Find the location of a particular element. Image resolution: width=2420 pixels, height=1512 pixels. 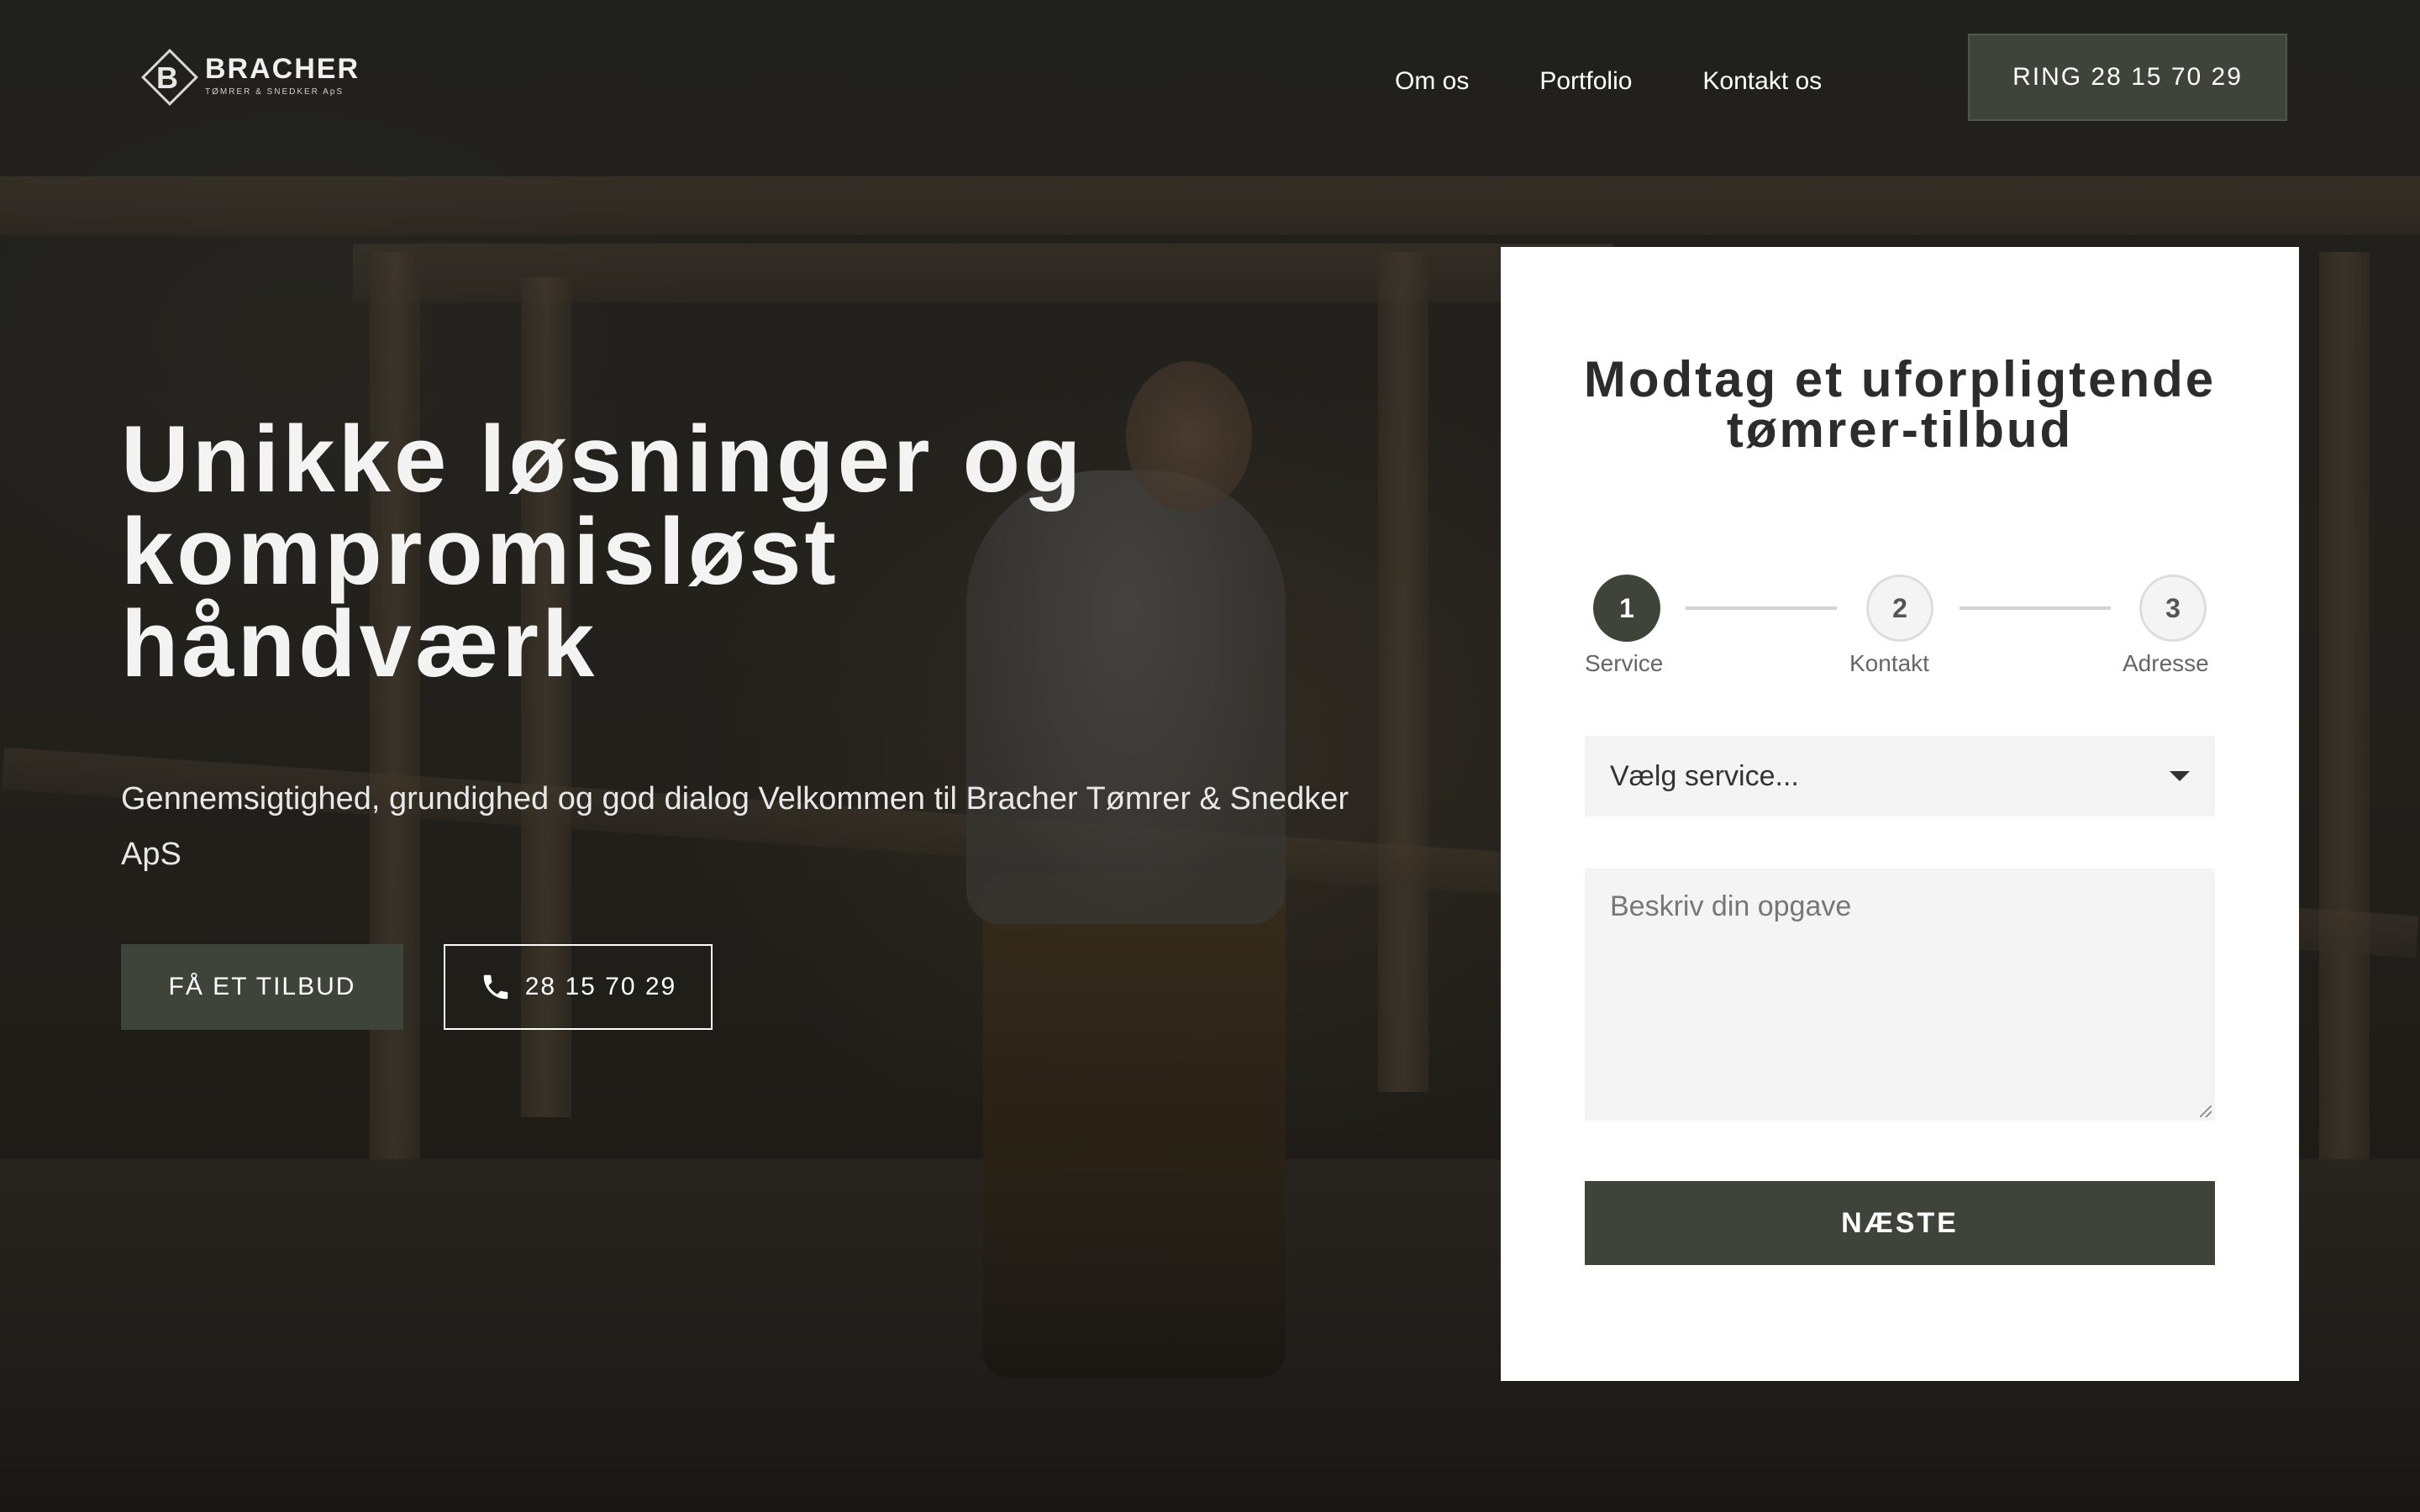

chevron-down-icon is located at coordinates (2180, 776).